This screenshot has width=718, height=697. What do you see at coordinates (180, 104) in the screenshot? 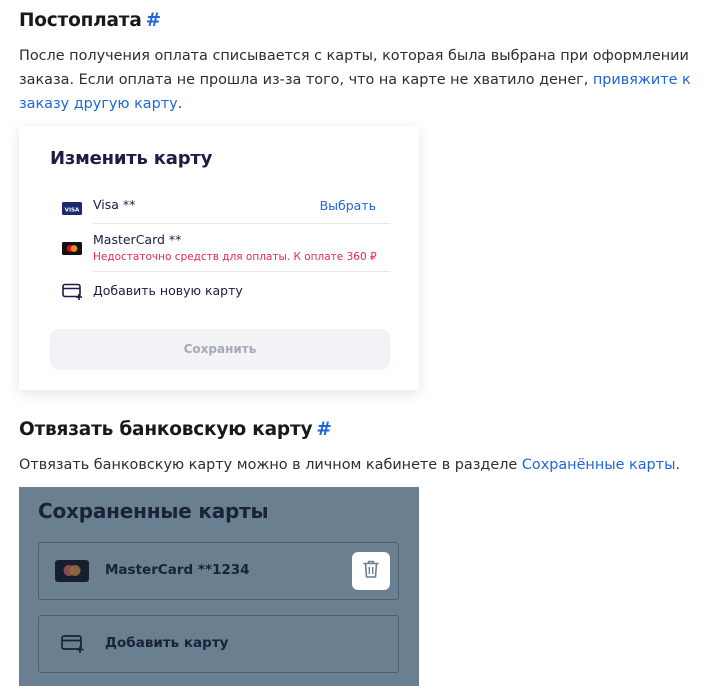
I see `postpay-text-end: .` at bounding box center [180, 104].